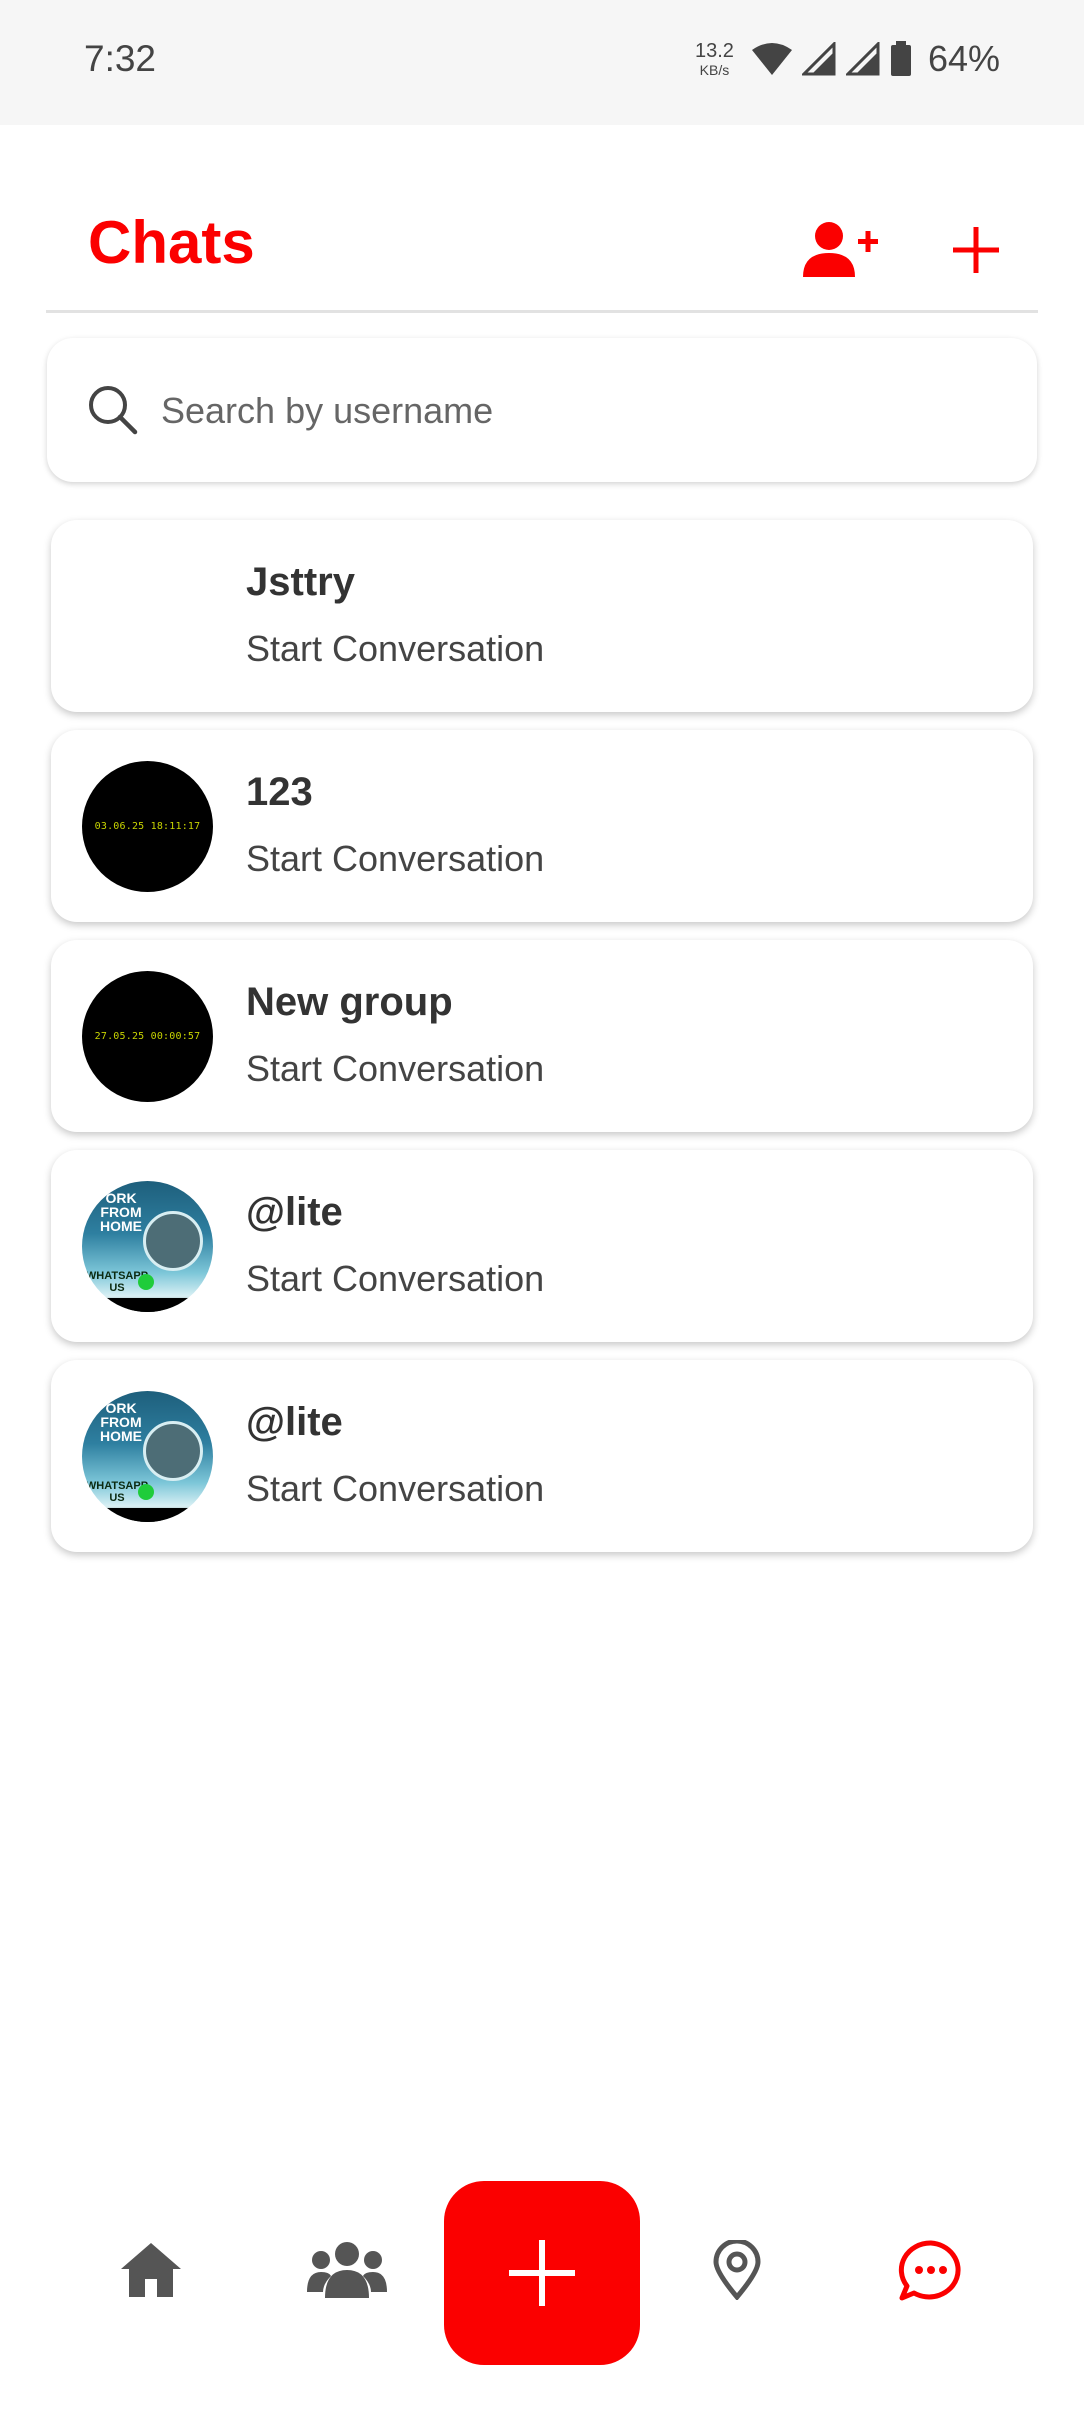 The image size is (1084, 2412). I want to click on avatar-timestamp: 27.05.25 00:00:57, so click(147, 1036).